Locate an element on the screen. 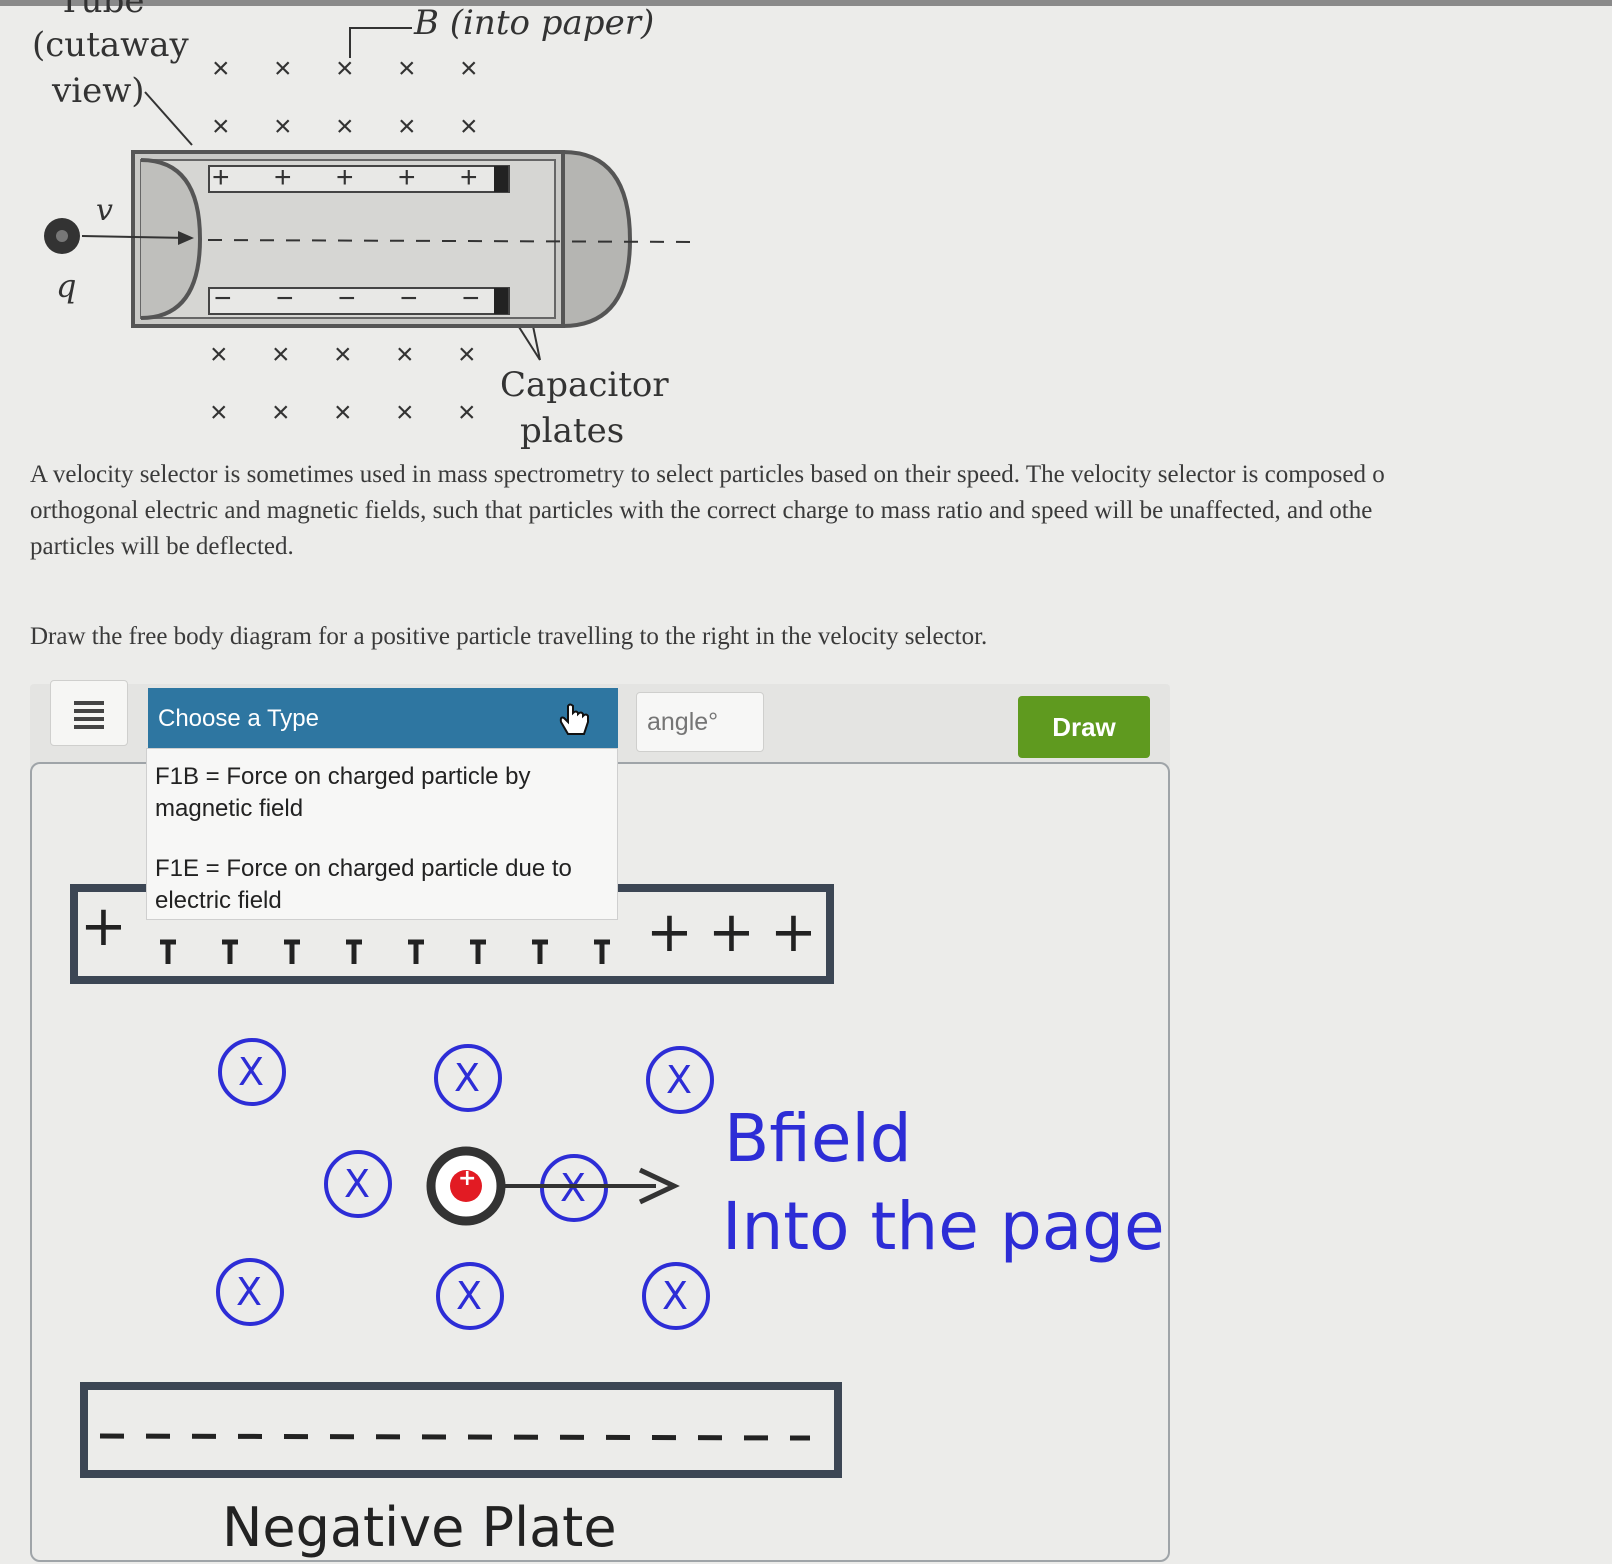  velocity-label: v is located at coordinates (104, 210).